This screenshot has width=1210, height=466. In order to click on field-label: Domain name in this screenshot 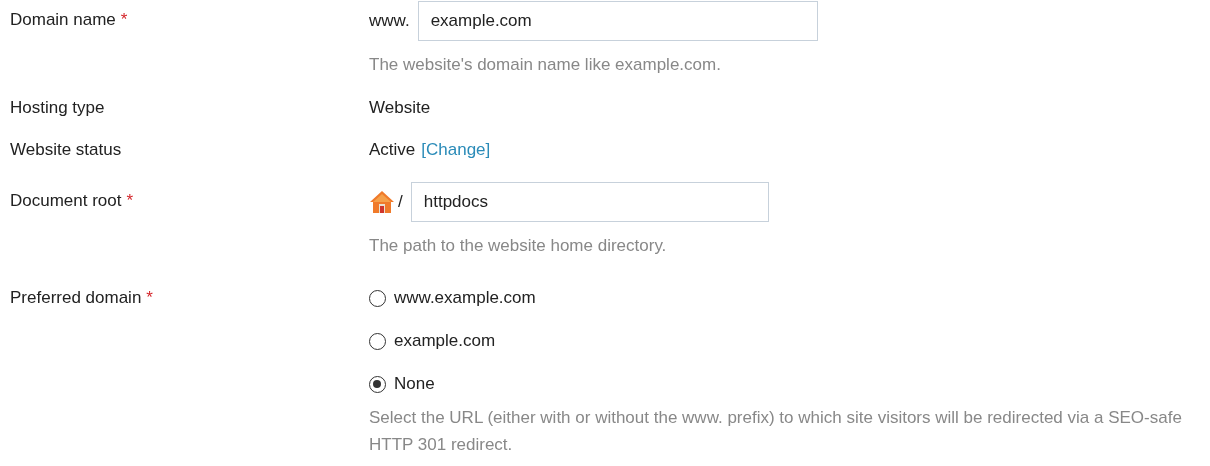, I will do `click(63, 19)`.